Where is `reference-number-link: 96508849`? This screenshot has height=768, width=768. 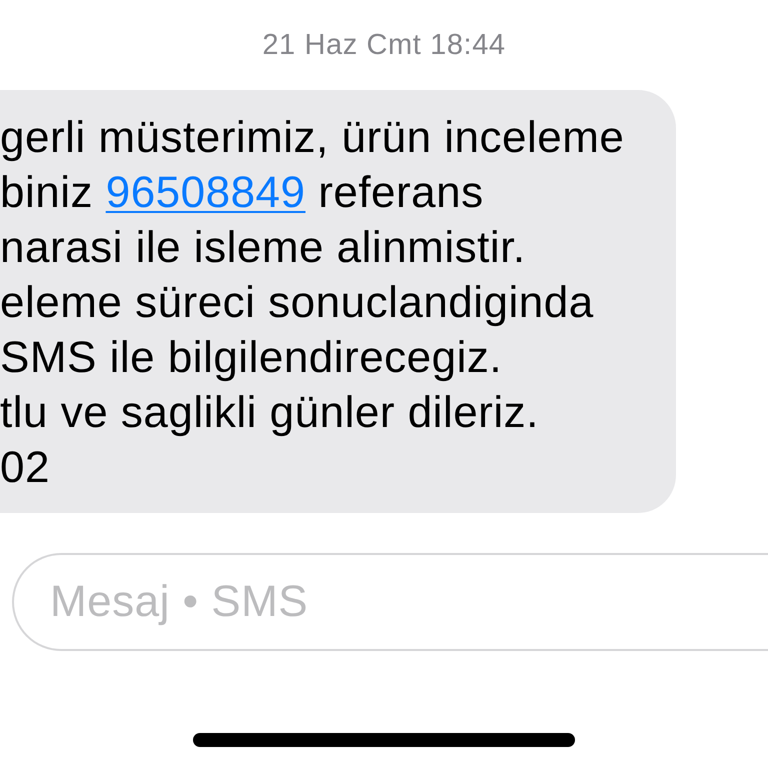 reference-number-link: 96508849 is located at coordinates (206, 192).